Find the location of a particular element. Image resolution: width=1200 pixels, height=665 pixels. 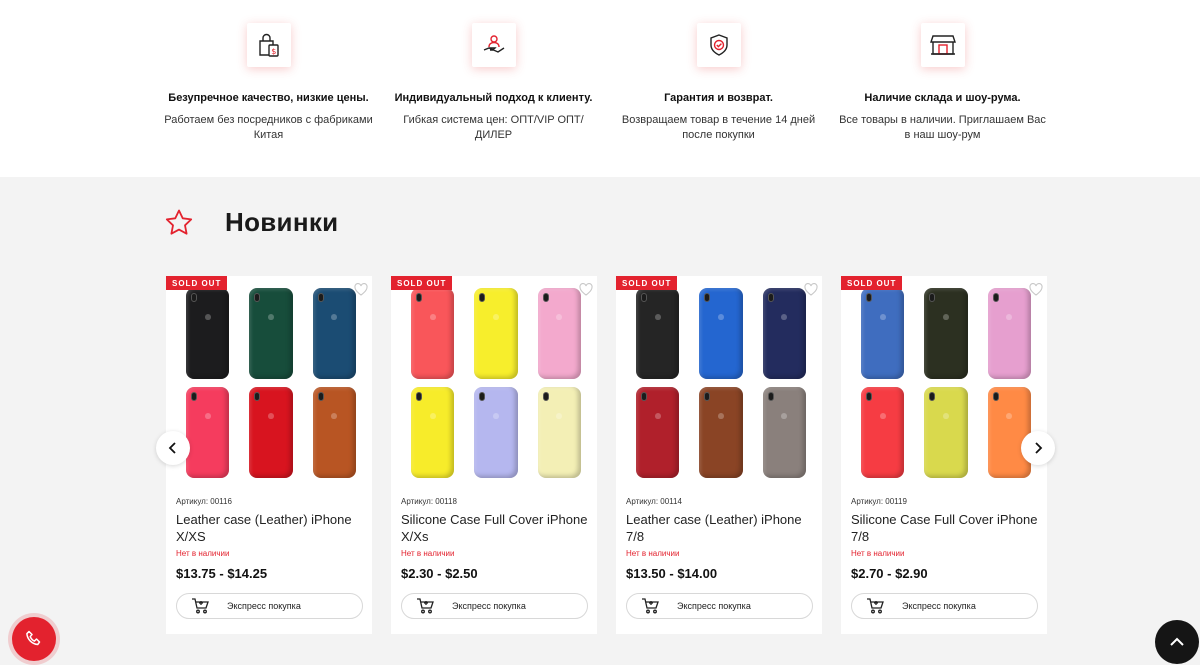

carousel-prev-button is located at coordinates (173, 448).